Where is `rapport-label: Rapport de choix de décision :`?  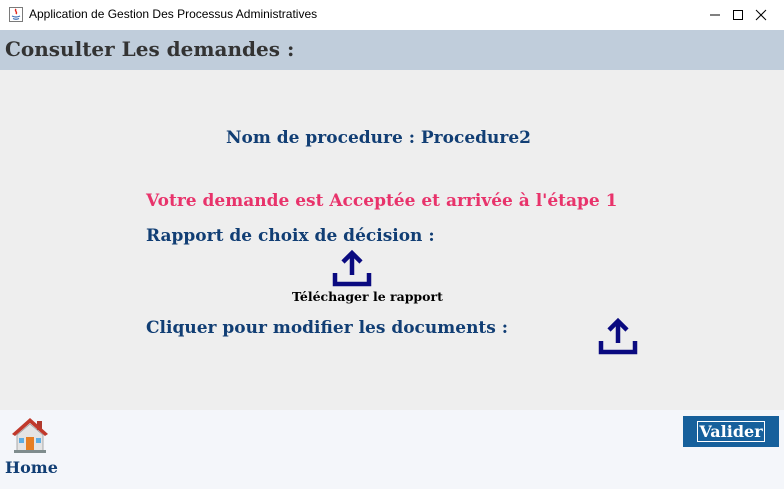 rapport-label: Rapport de choix de décision : is located at coordinates (290, 236).